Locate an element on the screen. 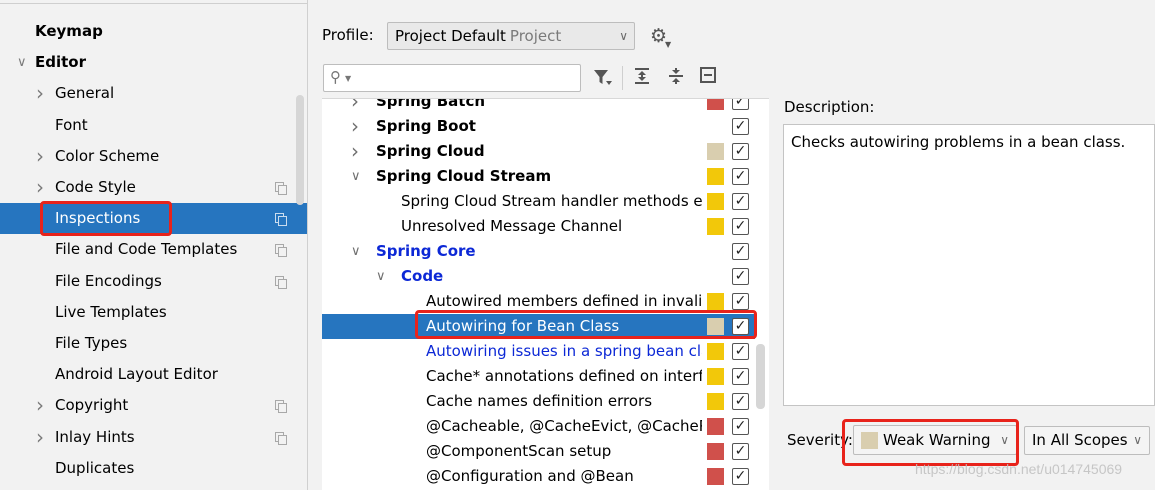 The image size is (1155, 490). severity-dropdown: Weak Warning ∨ is located at coordinates (935, 440).